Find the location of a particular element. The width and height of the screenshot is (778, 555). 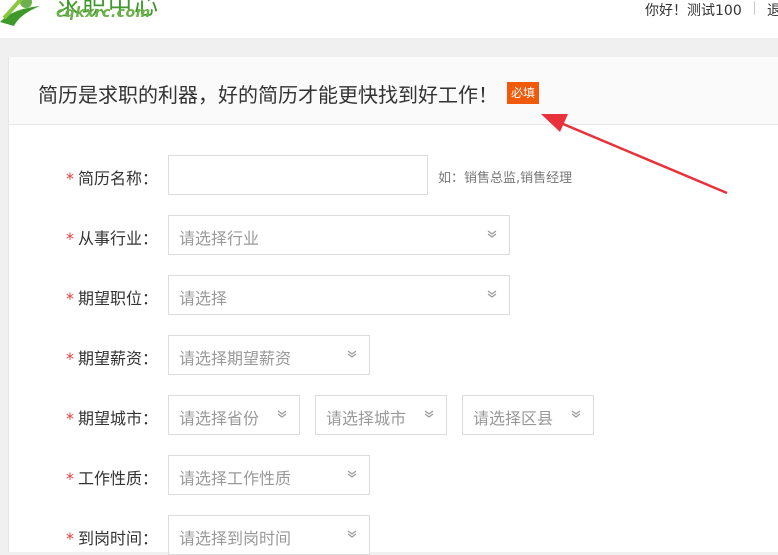

job-nature-label: * 工作性质： is located at coordinates (112, 477).